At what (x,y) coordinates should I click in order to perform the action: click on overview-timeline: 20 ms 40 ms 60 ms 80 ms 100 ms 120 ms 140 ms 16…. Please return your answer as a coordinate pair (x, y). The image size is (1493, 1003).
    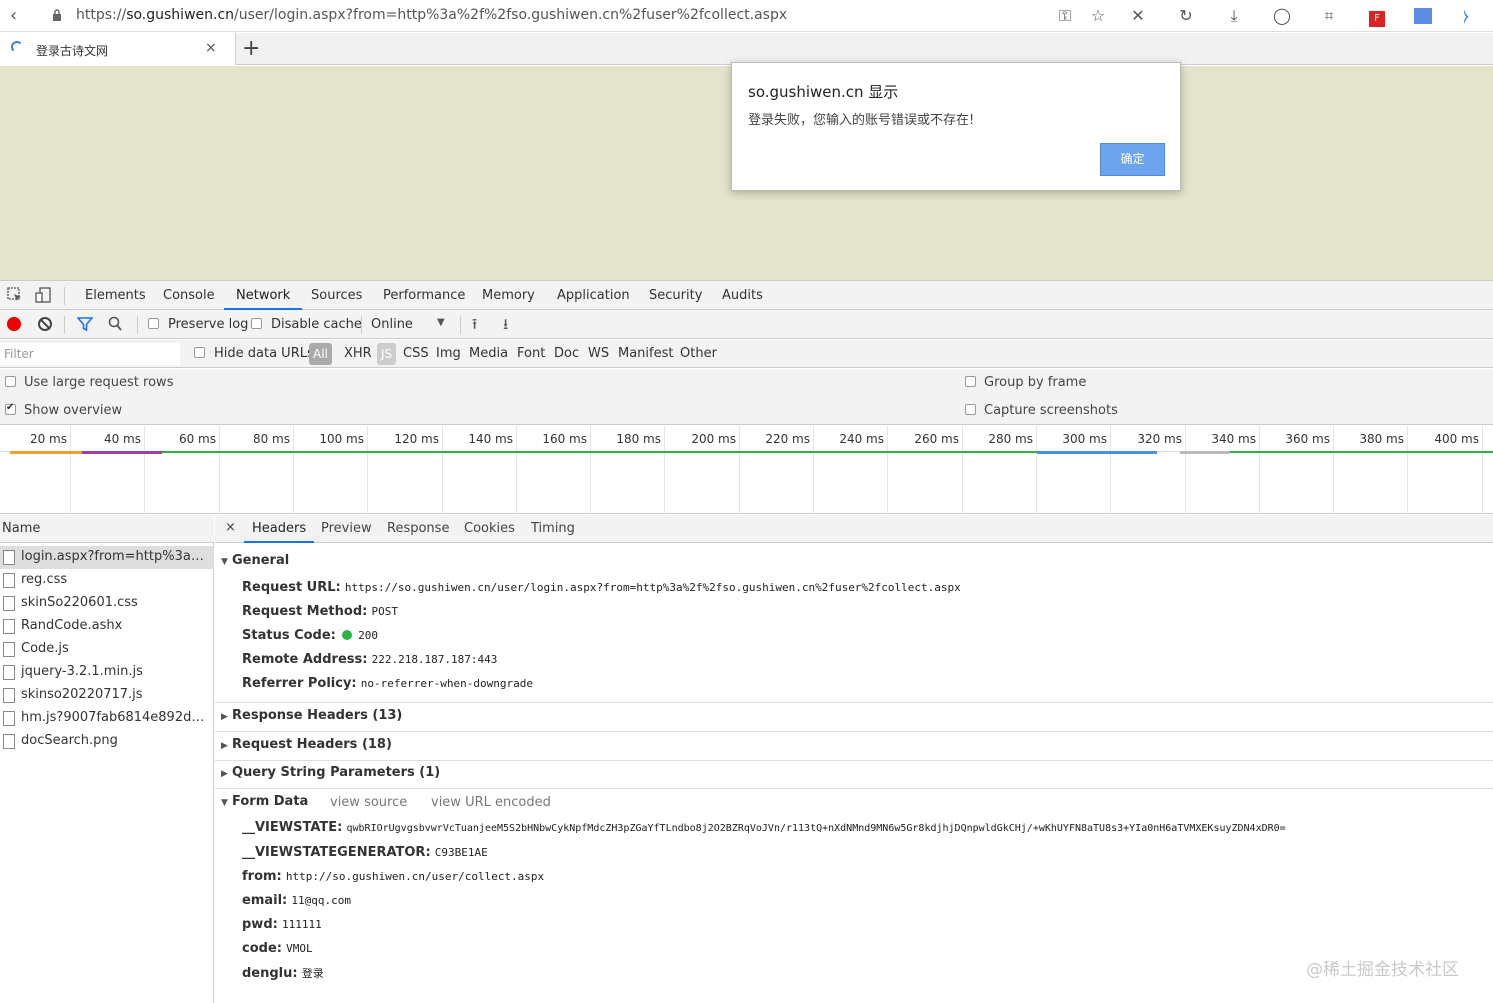
    Looking at the image, I should click on (746, 470).